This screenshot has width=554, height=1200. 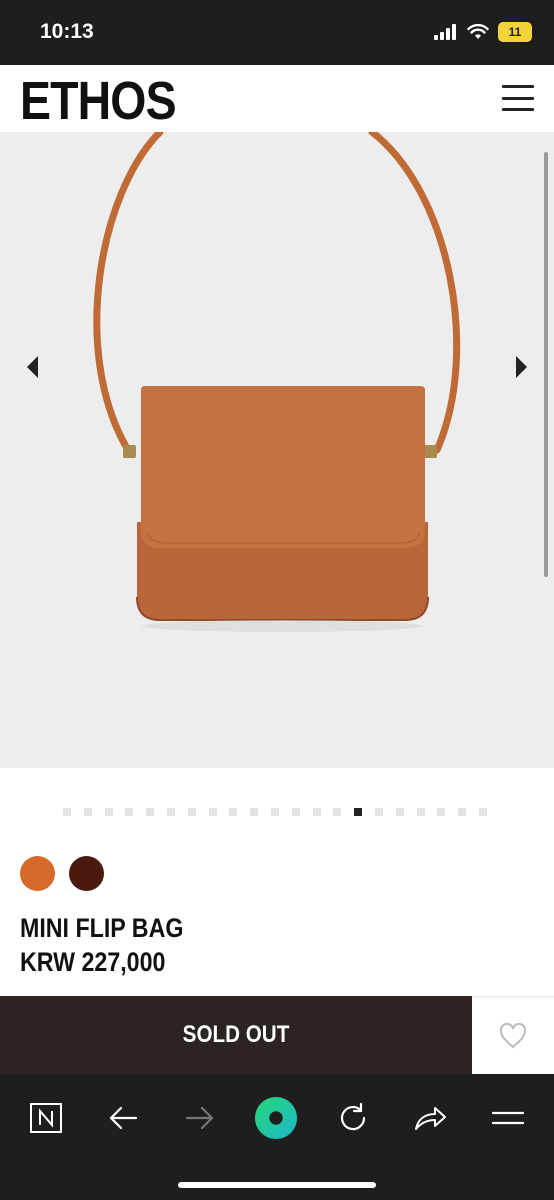 What do you see at coordinates (37, 873) in the screenshot?
I see `color-swatch-tan` at bounding box center [37, 873].